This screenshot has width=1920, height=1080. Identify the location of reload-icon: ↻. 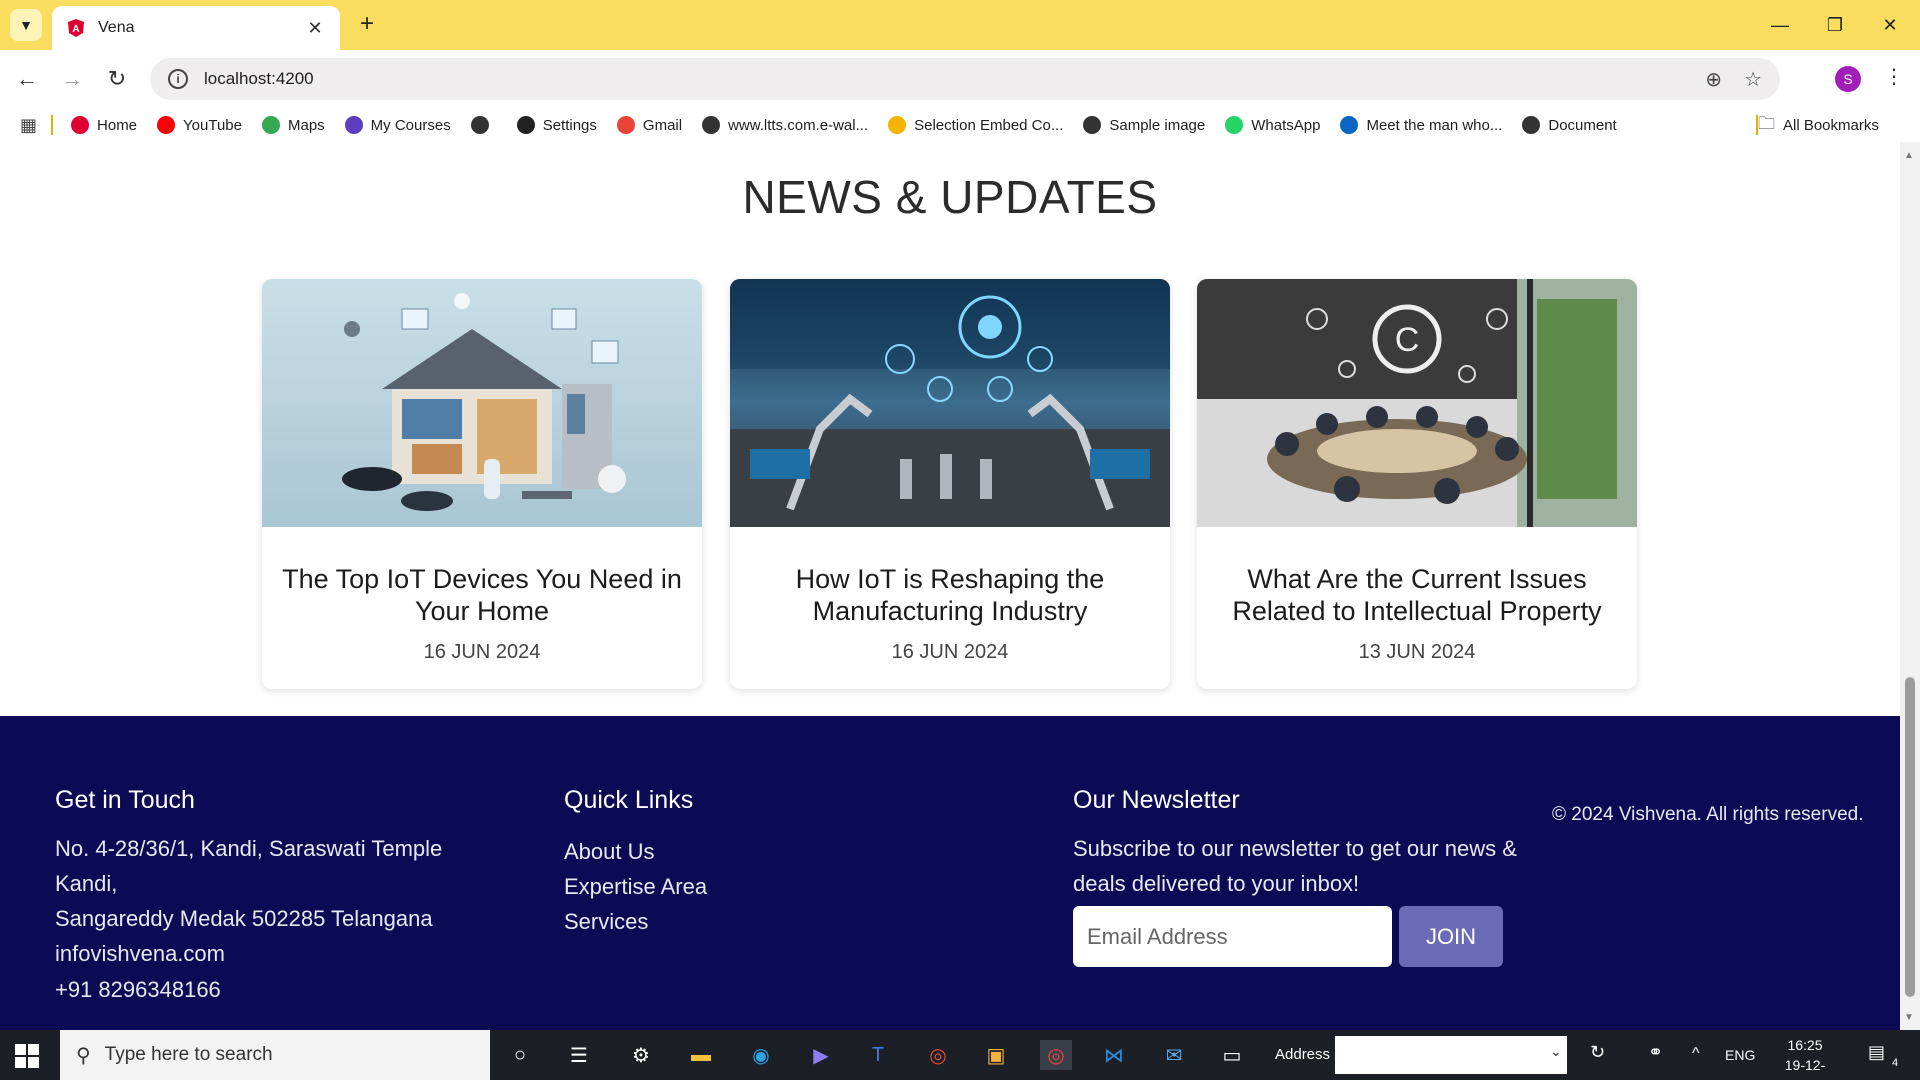
(117, 79).